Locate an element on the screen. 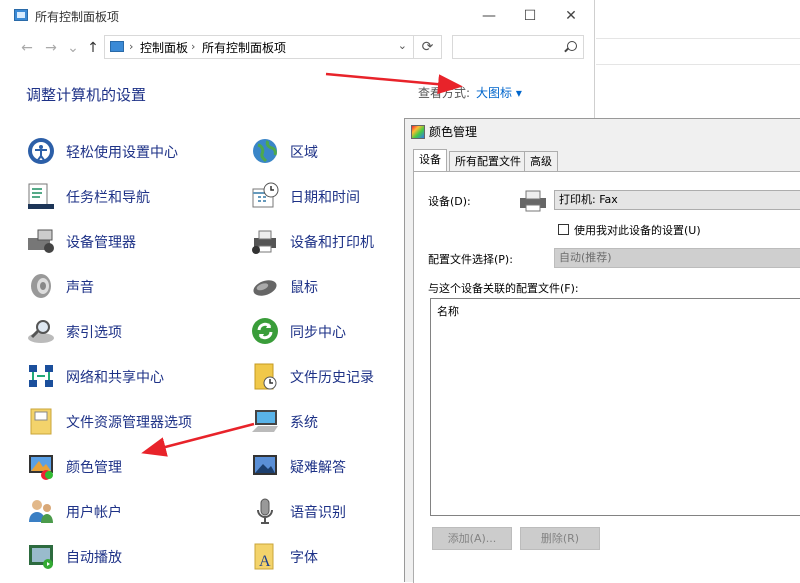  font-icon: A is located at coordinates (264, 556).